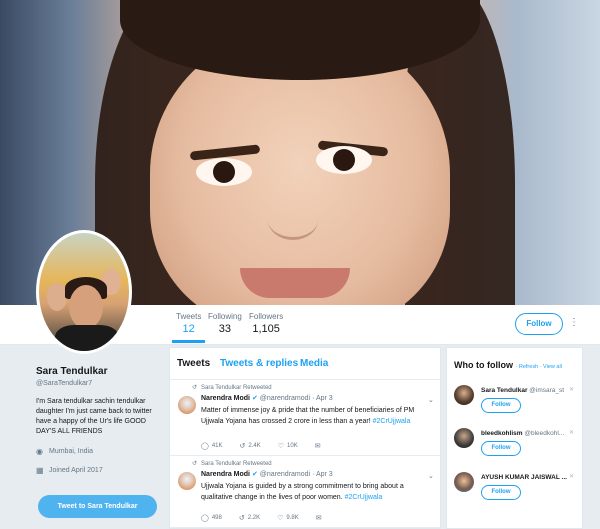 The image size is (600, 529). I want to click on stat-followers-label: Followers, so click(266, 316).